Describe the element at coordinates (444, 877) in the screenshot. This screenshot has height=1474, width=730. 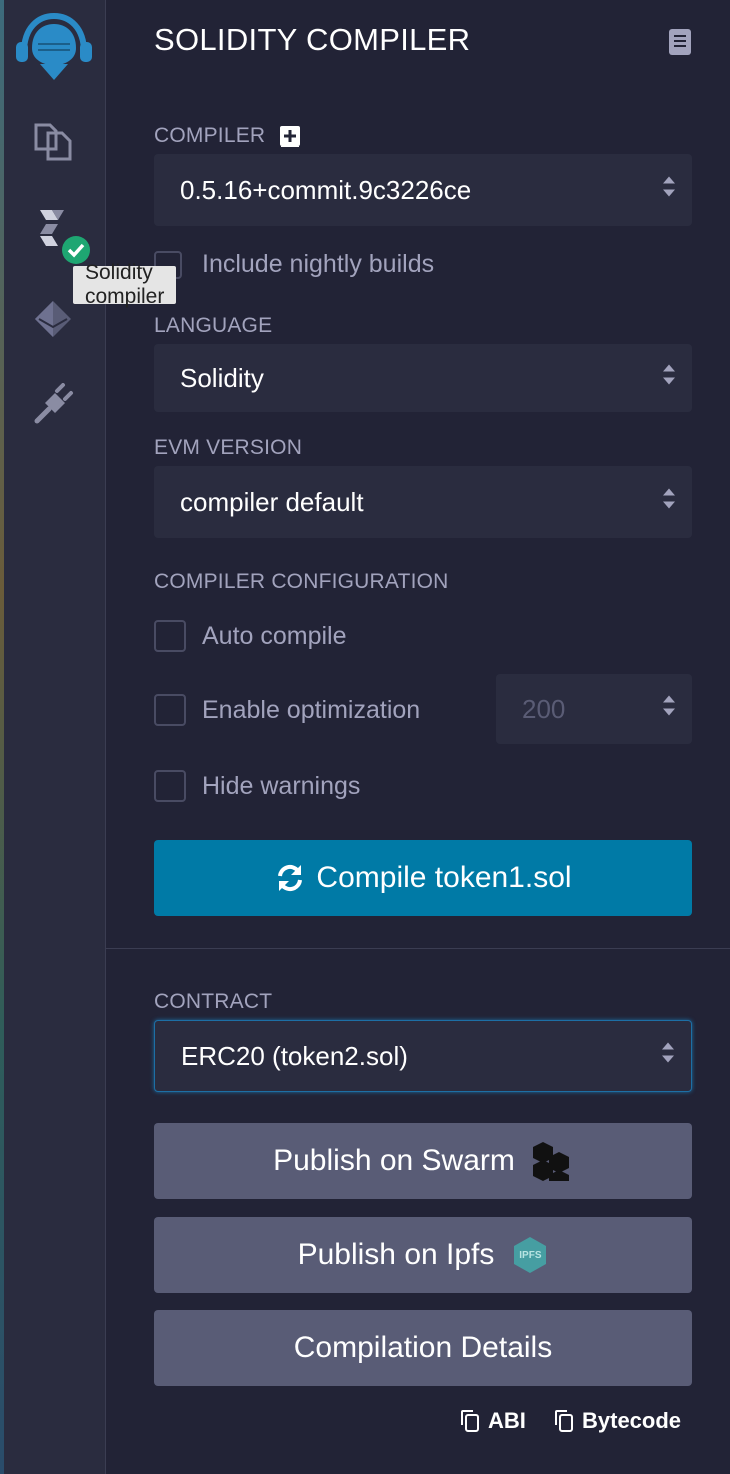
I see `compile-button-label: Compile token1.sol` at that location.